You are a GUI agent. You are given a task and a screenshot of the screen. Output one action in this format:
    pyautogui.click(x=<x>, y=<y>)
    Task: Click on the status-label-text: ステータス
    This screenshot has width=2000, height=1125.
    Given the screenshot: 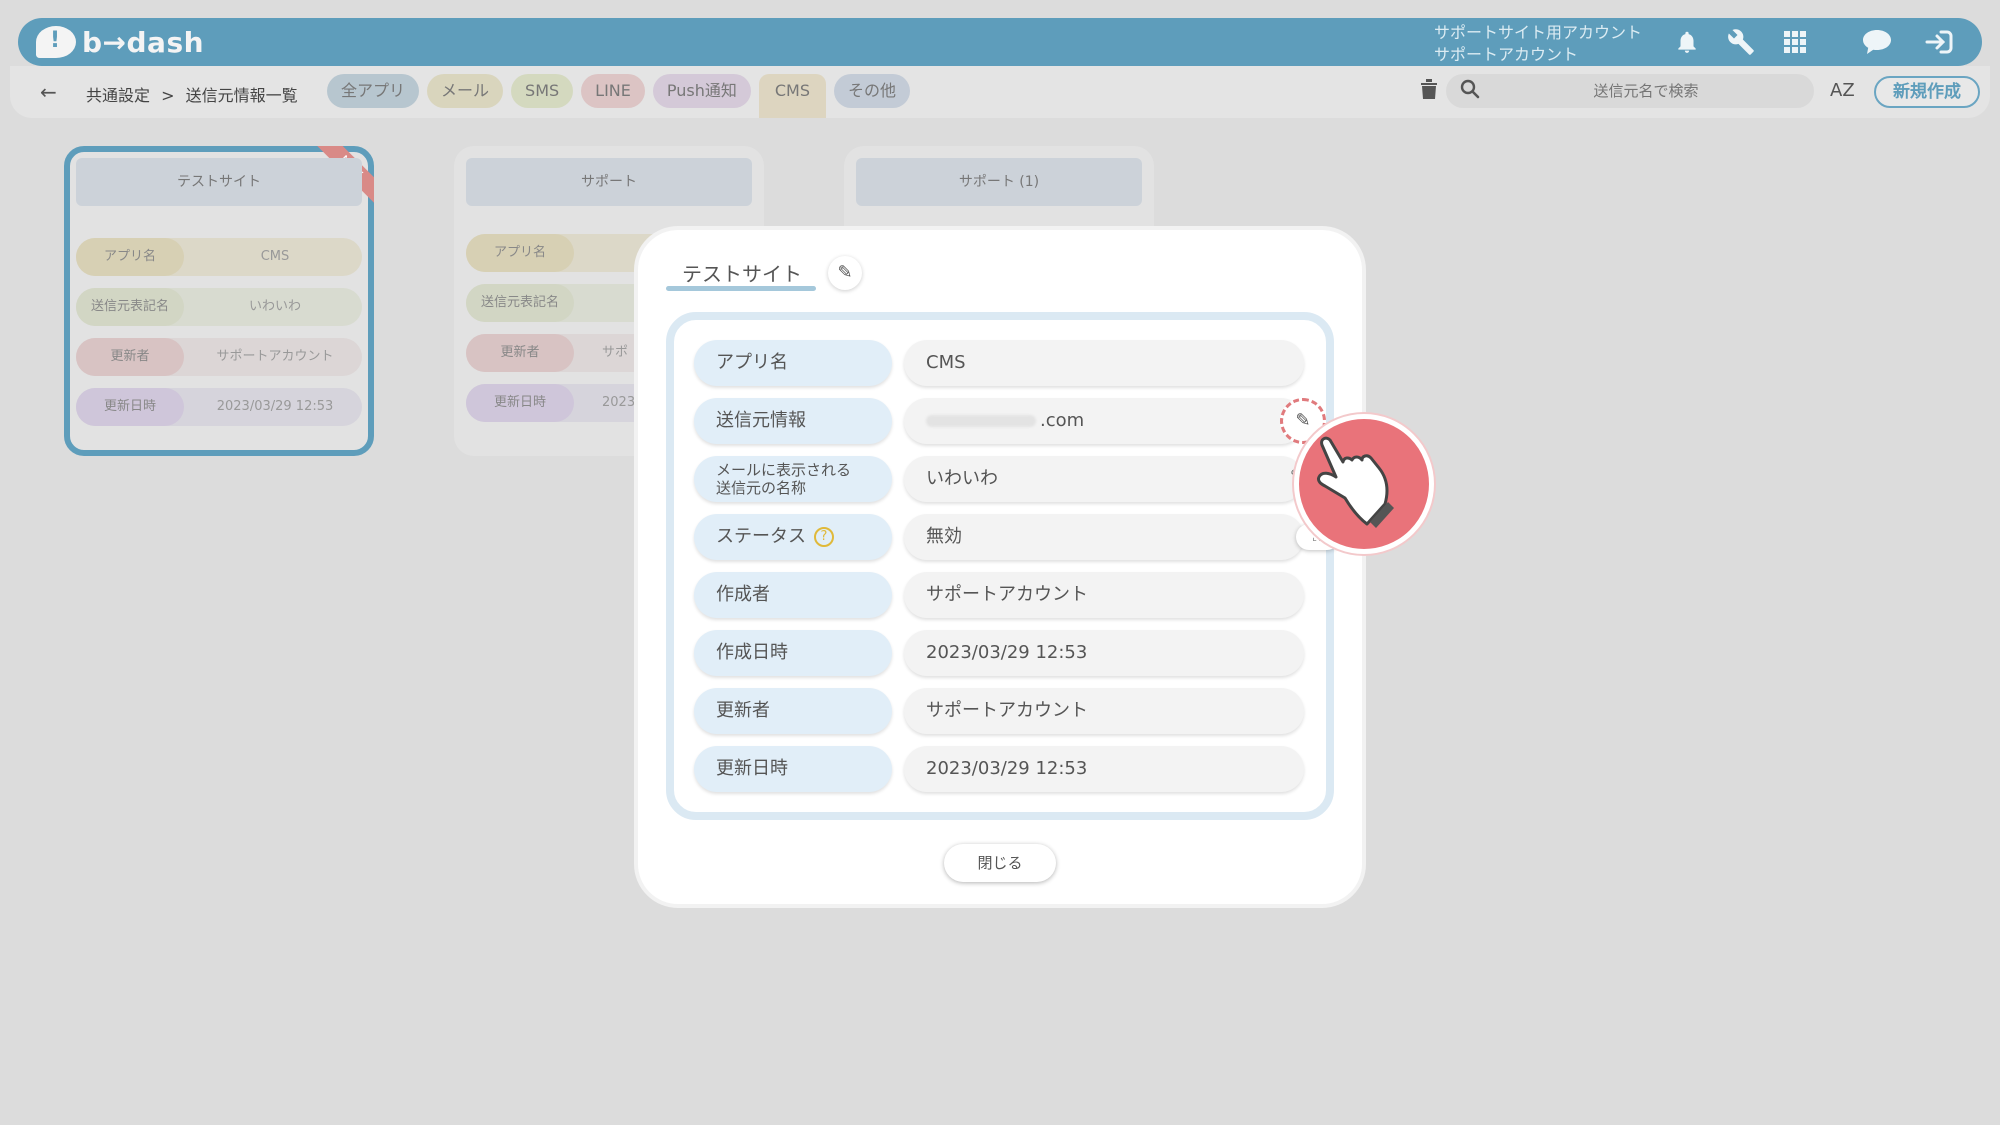 What is the action you would take?
    pyautogui.click(x=761, y=536)
    